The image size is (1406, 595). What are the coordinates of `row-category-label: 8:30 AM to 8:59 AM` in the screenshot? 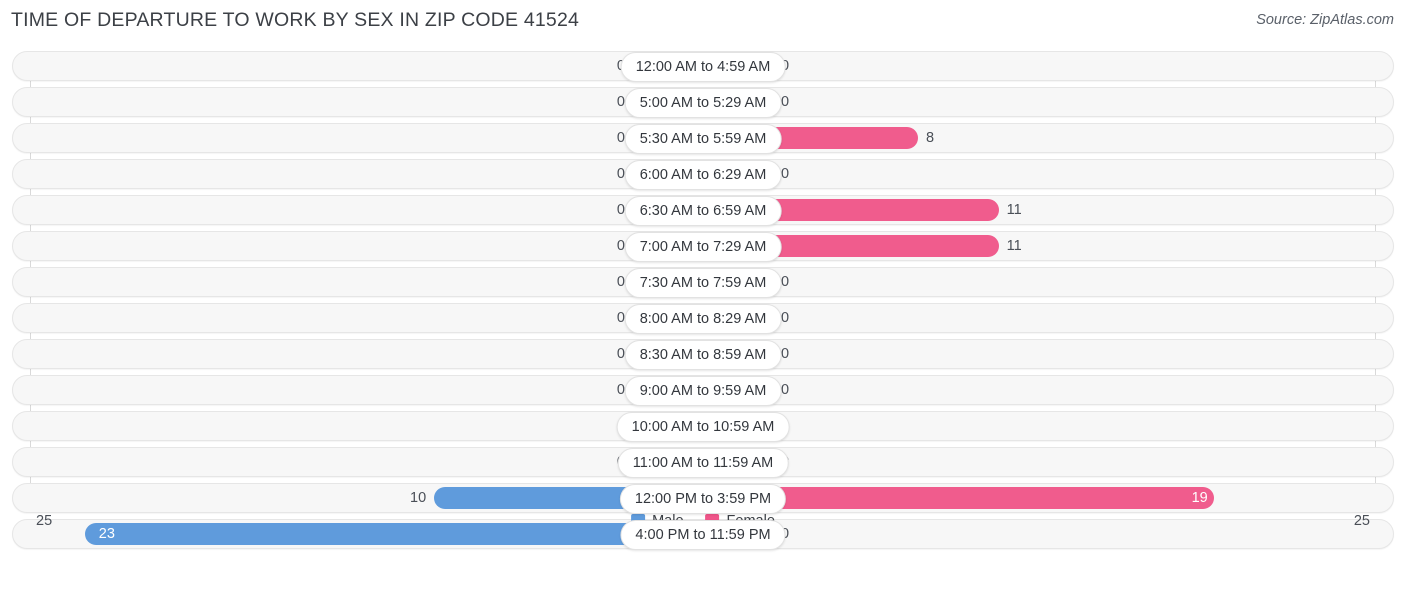 It's located at (703, 355).